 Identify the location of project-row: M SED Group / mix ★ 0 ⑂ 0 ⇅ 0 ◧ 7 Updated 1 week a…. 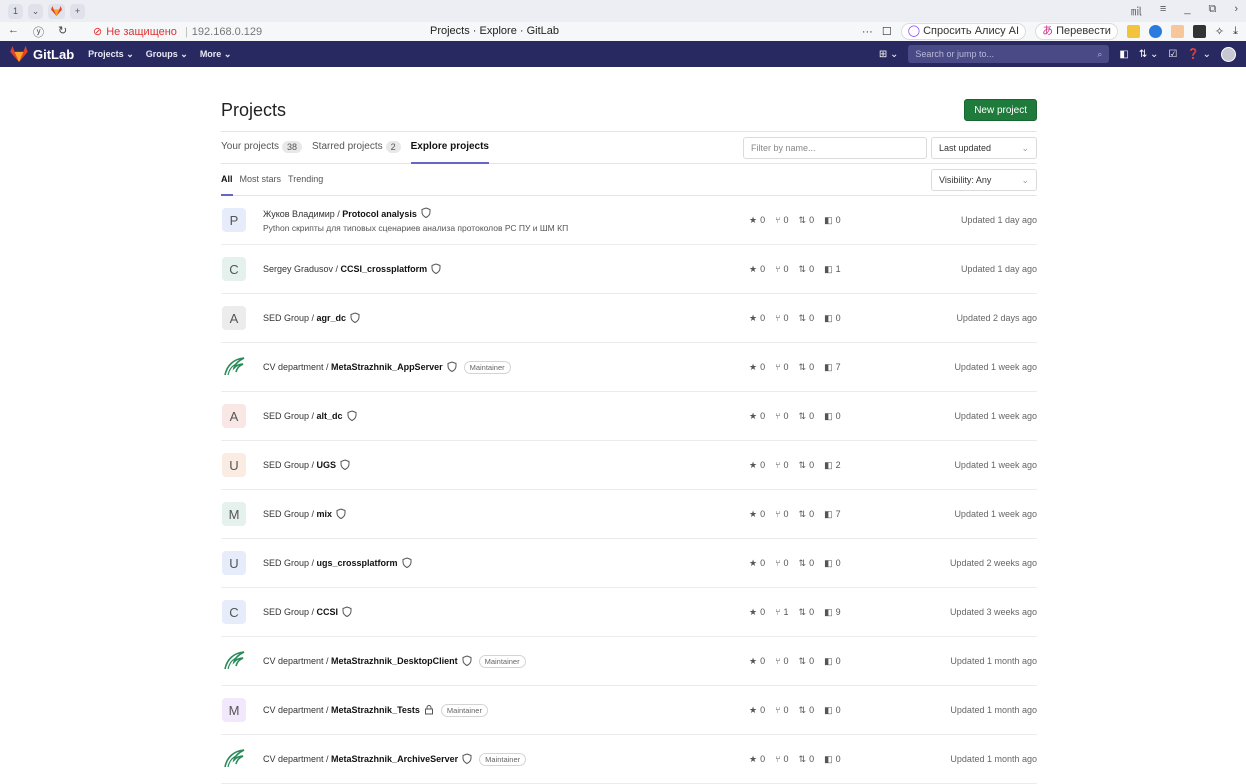
(629, 514).